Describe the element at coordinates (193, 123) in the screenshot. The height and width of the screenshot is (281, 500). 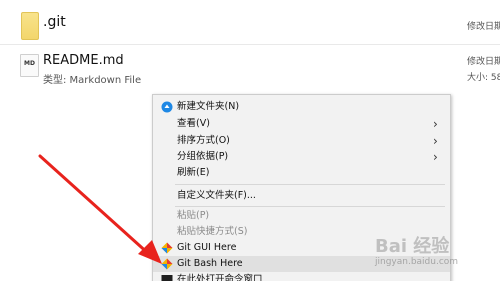
I see `menu-label: 查看(V)` at that location.